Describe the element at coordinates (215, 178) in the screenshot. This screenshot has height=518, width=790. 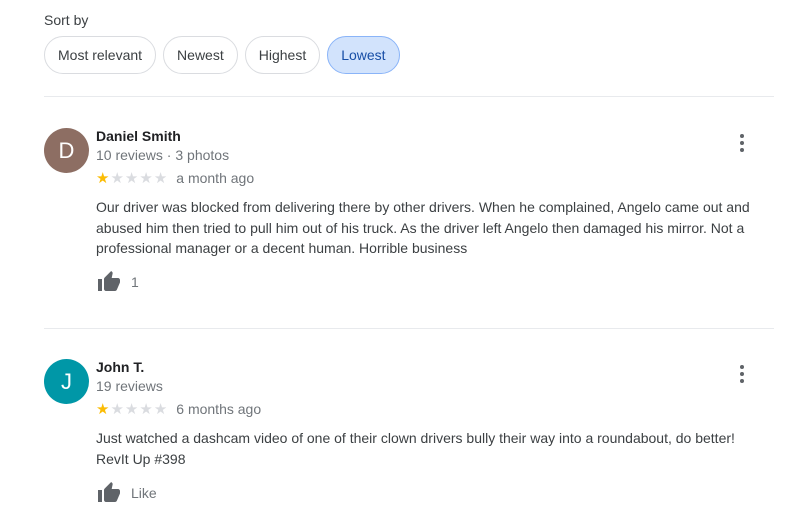
I see `review-time: a month ago` at that location.